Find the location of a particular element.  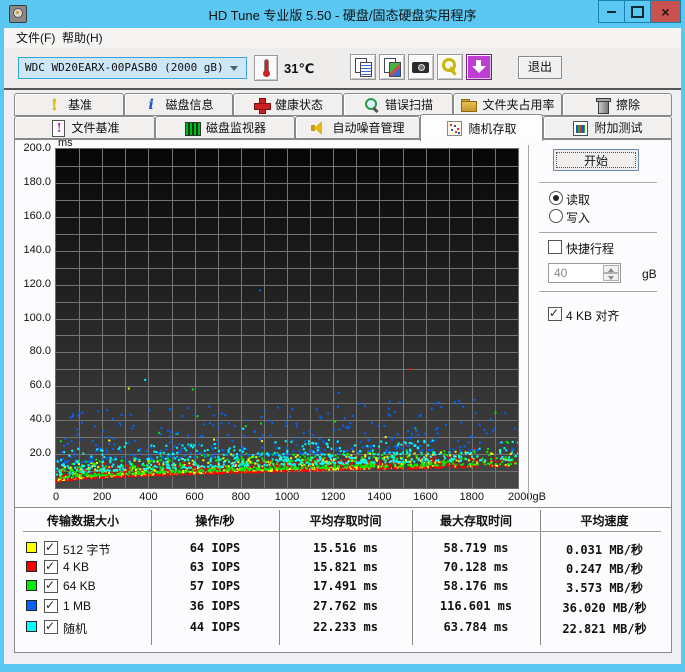

avg-access-time: 15.821 ms is located at coordinates (345, 567).